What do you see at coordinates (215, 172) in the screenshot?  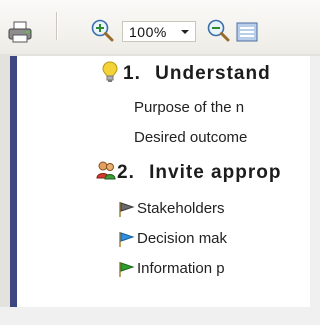 I see `section-title: Invite approp` at bounding box center [215, 172].